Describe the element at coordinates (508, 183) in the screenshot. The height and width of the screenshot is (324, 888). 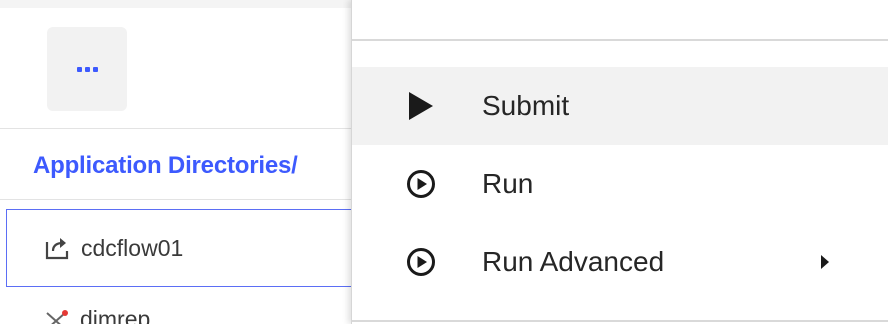
I see `menu-item-label: Run` at that location.